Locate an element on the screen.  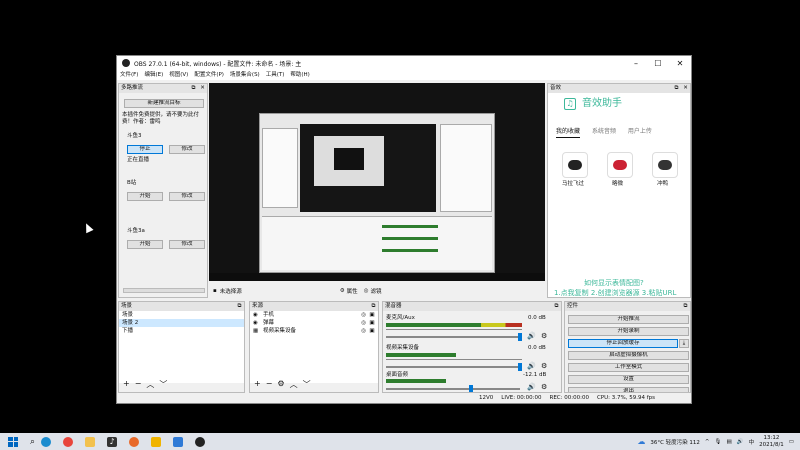
menu-scene-collection: 场景集合(S) is located at coordinates (245, 75).